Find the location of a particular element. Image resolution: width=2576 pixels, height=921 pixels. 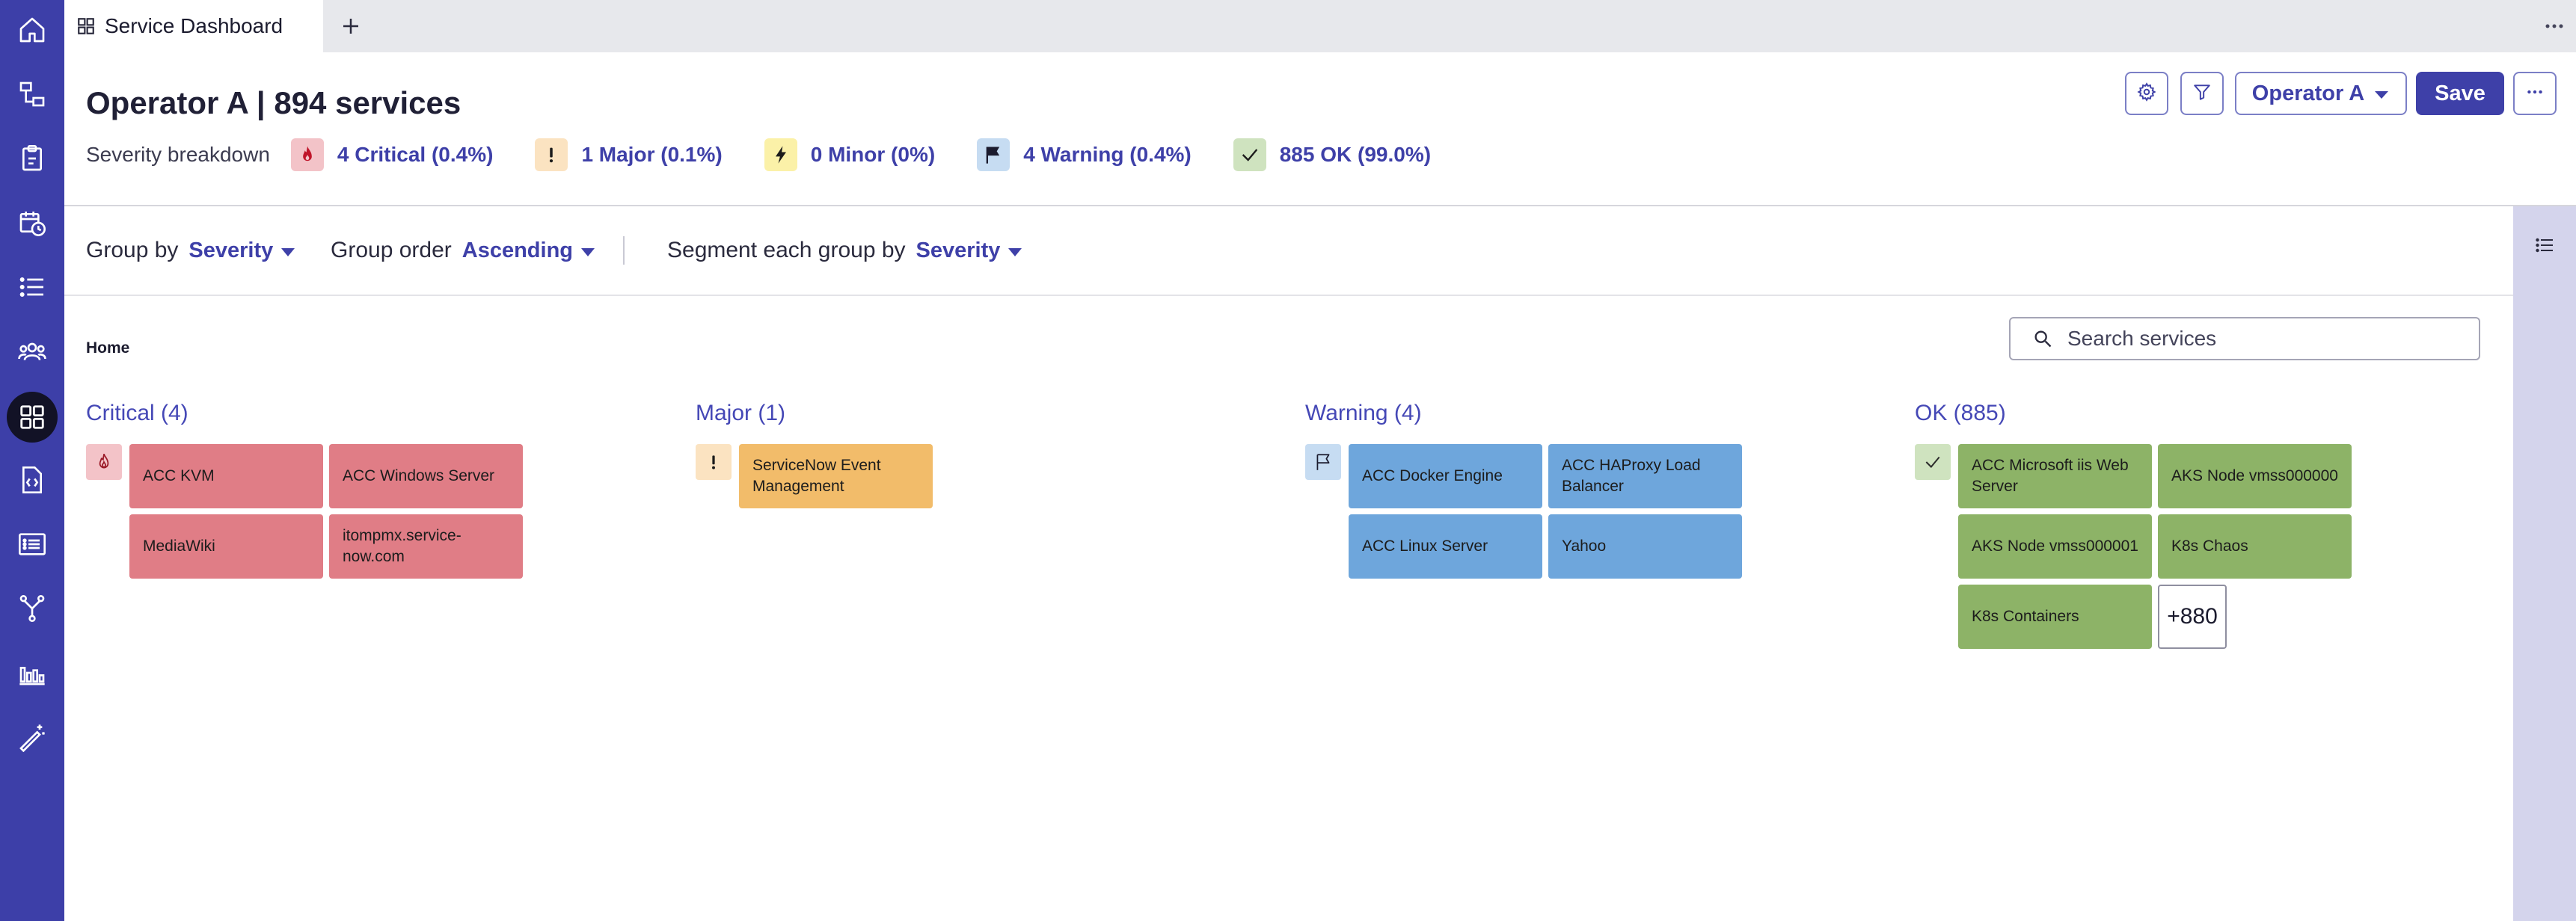

gear-icon is located at coordinates (2146, 93).